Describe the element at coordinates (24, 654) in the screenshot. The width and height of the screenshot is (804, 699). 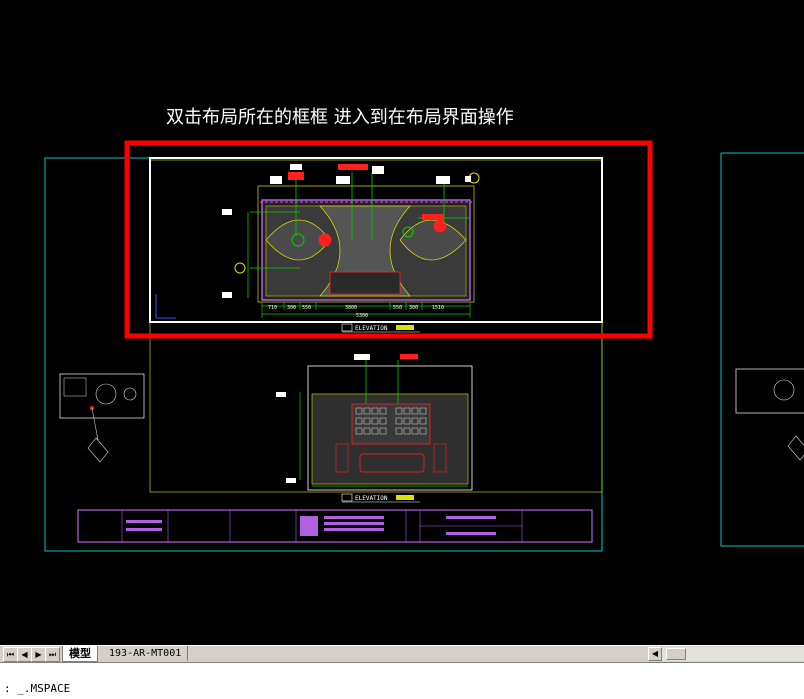
I see `prev-tab-button: ◀` at that location.